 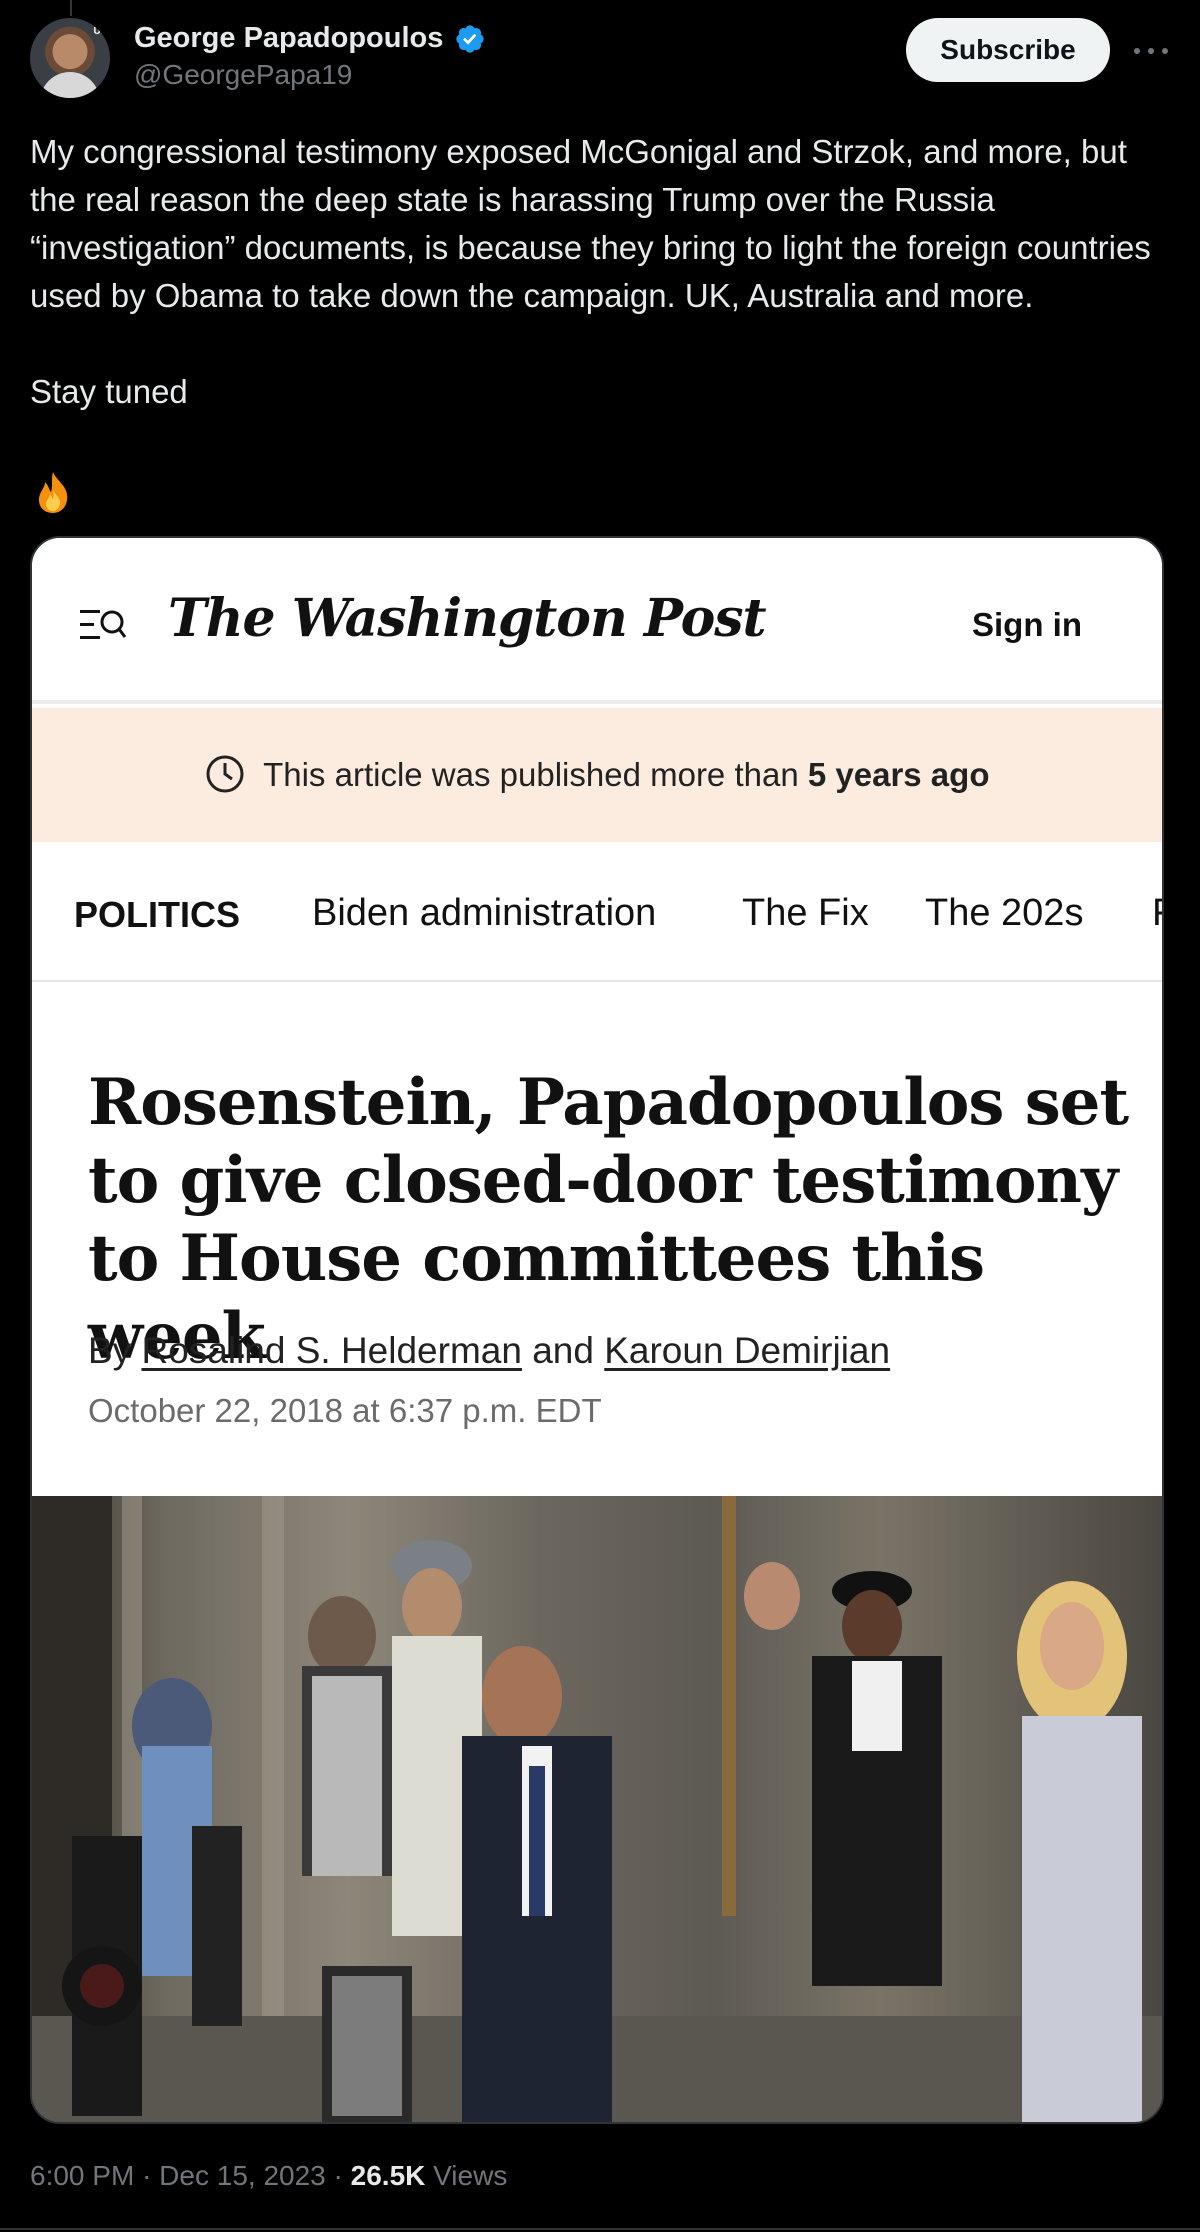 I want to click on menu-search-icon, so click(x=103, y=625).